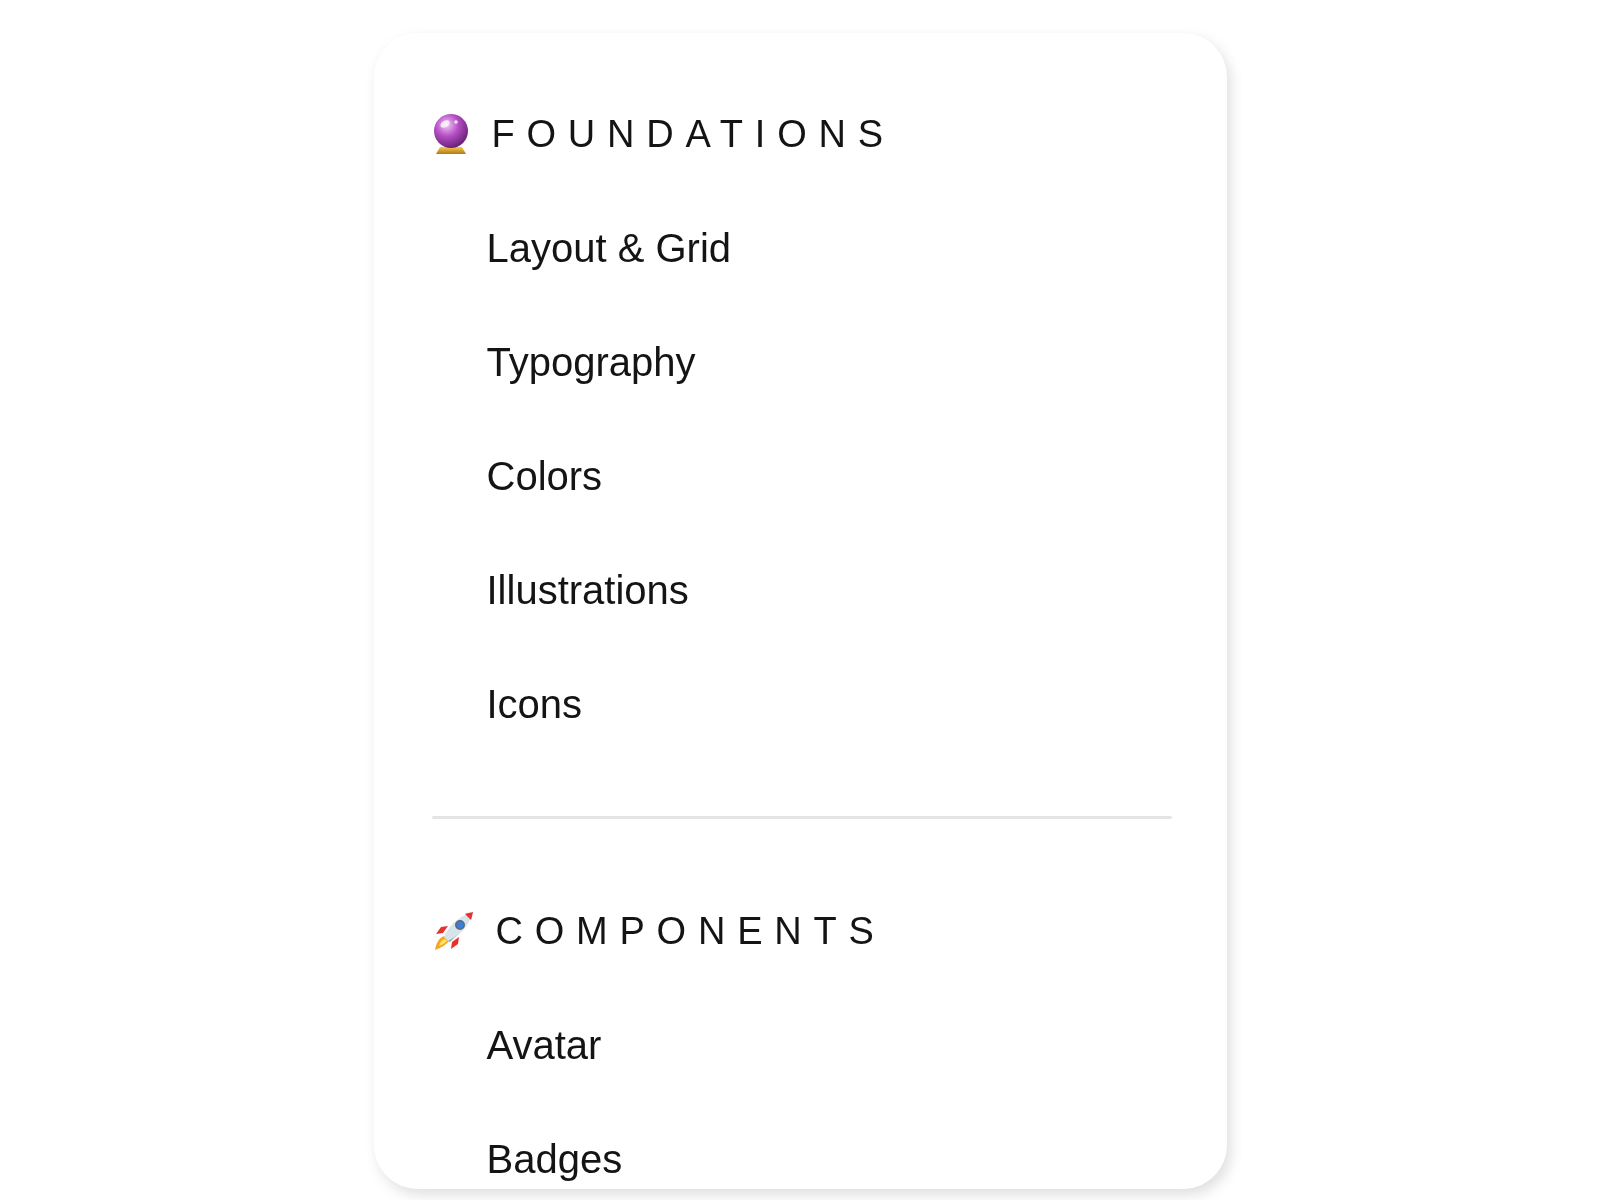  What do you see at coordinates (591, 362) in the screenshot?
I see `nav-item: Typography` at bounding box center [591, 362].